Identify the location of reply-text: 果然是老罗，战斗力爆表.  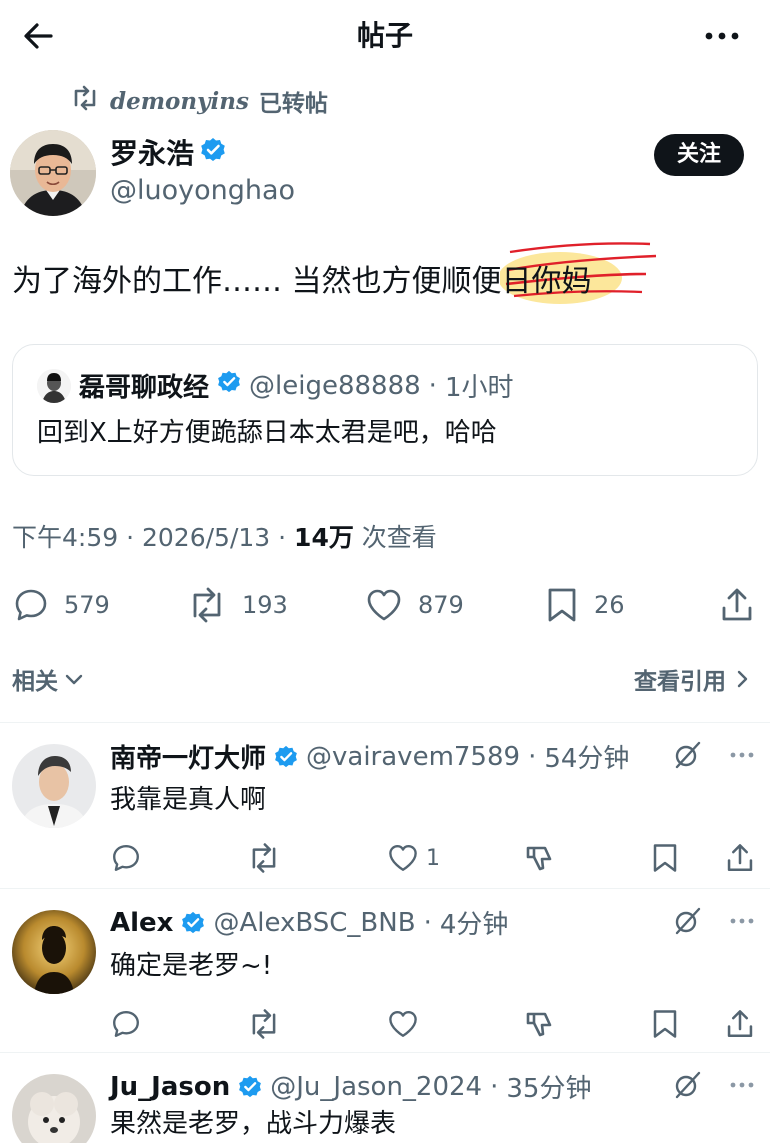
(253, 1124).